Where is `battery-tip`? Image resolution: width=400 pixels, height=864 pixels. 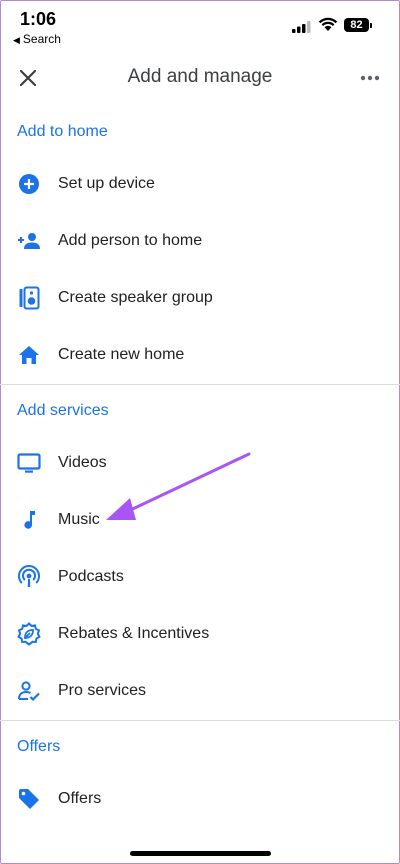
battery-tip is located at coordinates (371, 25).